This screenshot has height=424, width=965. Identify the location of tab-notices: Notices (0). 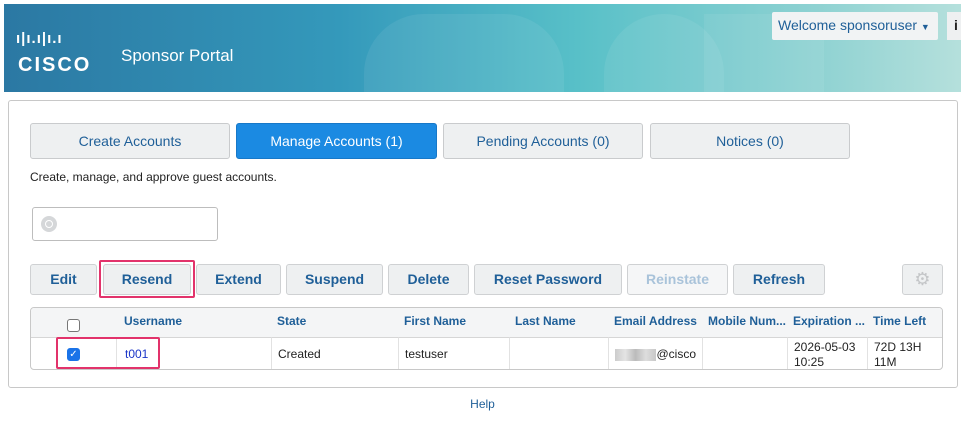
(750, 141).